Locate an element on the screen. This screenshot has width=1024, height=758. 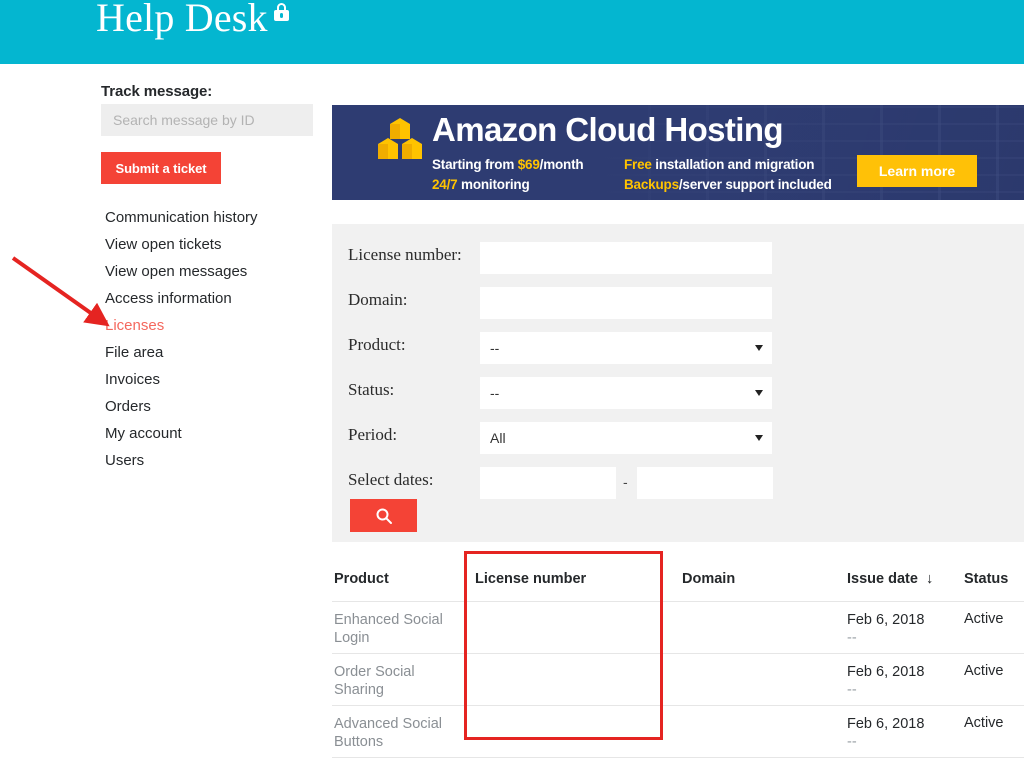
column-header-issue-date: Issue date ↓ is located at coordinates (890, 579).